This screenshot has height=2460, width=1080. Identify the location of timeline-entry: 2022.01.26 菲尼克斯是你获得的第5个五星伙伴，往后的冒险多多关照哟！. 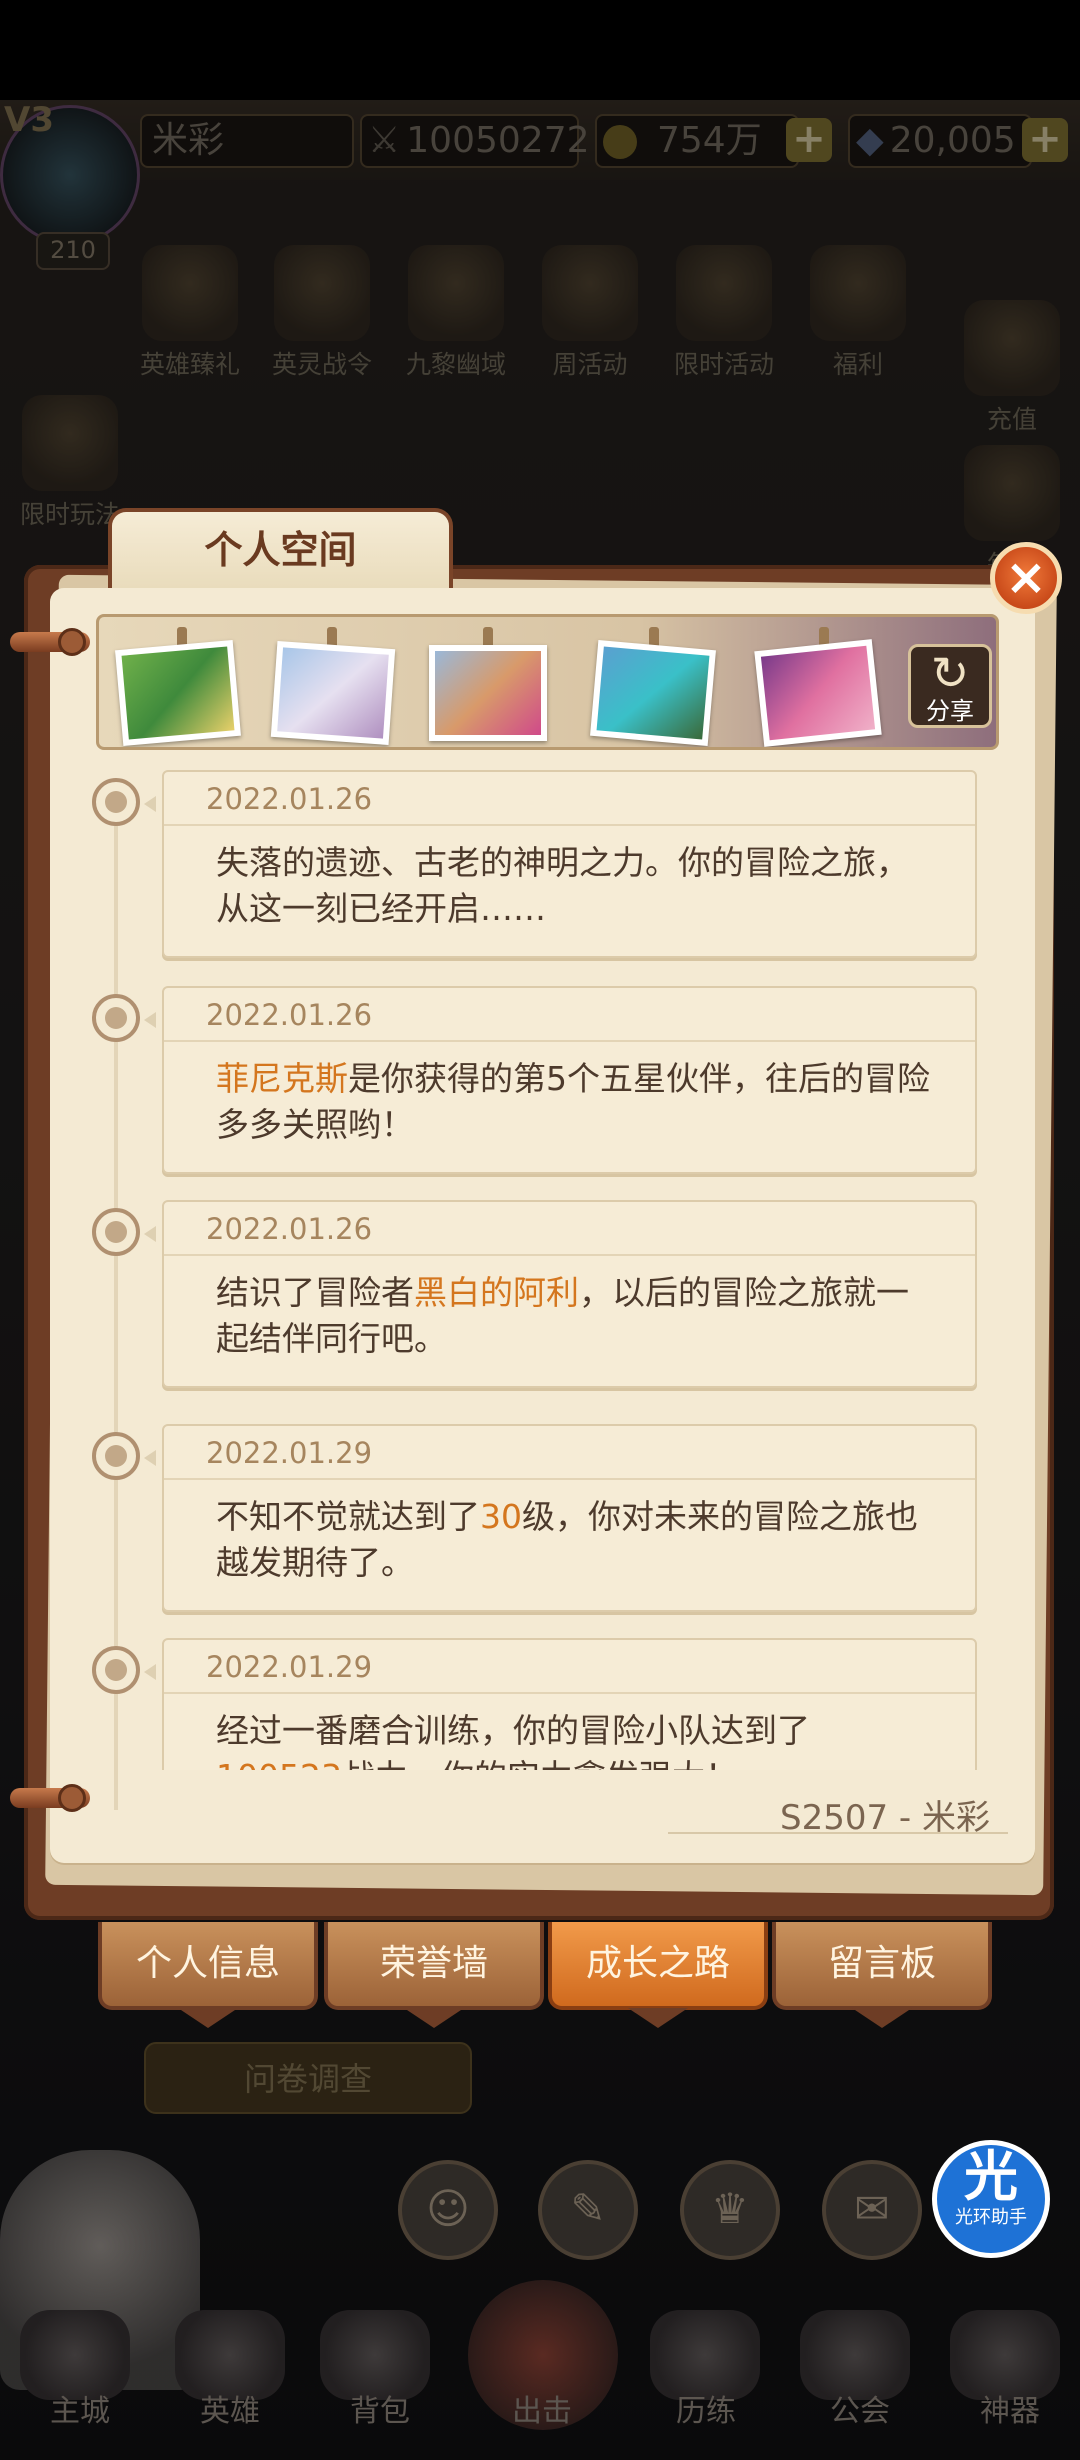
(569, 1080).